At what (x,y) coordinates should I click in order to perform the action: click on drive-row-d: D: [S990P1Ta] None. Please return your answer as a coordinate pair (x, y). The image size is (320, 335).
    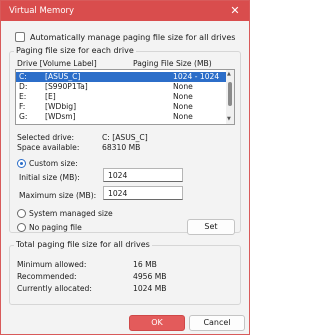
    Looking at the image, I should click on (121, 87).